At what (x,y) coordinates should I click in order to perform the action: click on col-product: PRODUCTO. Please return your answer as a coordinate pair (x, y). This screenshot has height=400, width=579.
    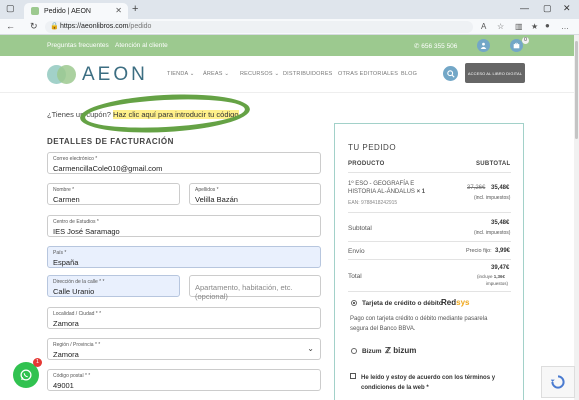
    Looking at the image, I should click on (366, 164).